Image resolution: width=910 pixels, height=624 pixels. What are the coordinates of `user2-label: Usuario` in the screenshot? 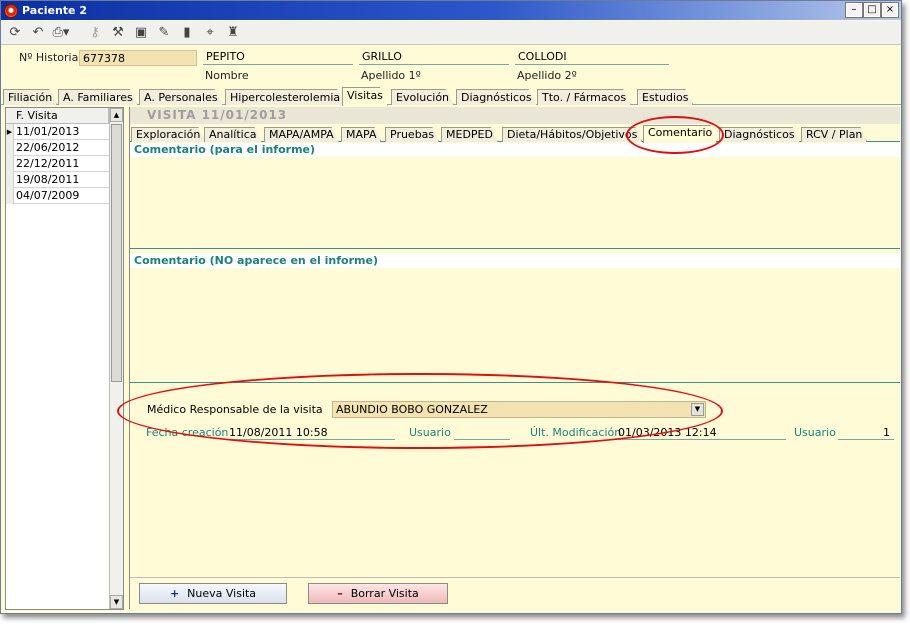 It's located at (815, 432).